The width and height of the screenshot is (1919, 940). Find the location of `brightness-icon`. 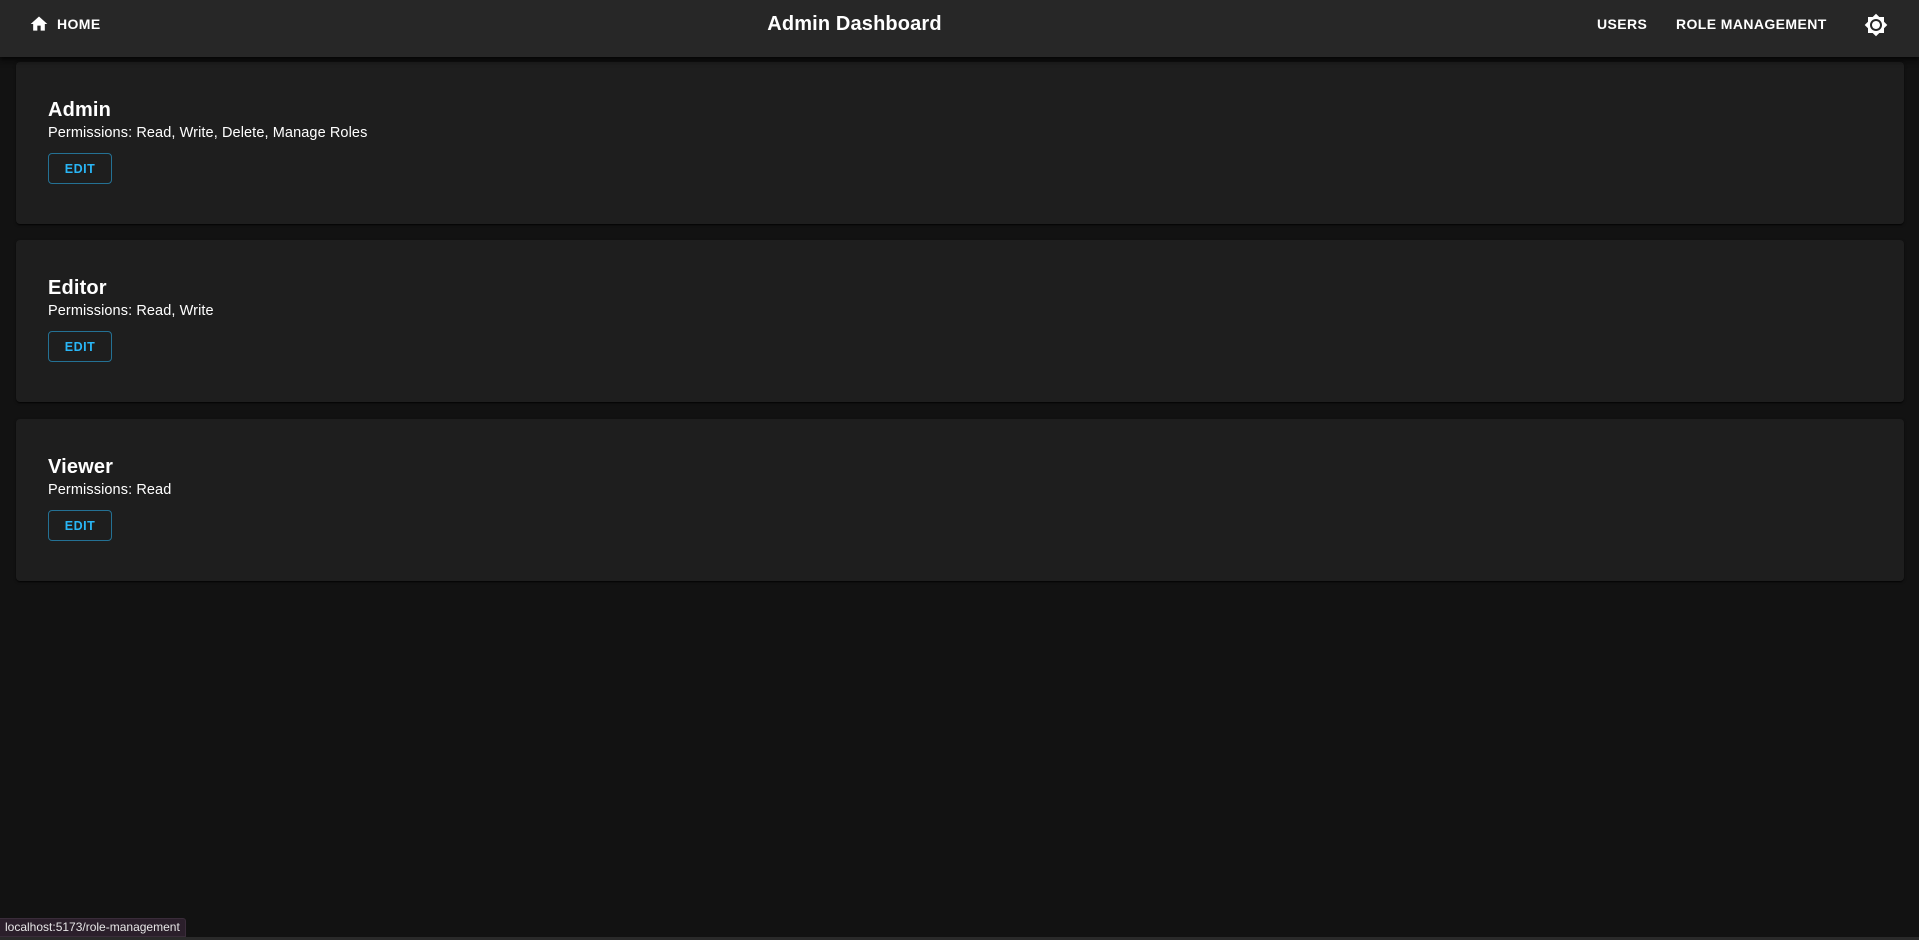

brightness-icon is located at coordinates (1876, 25).